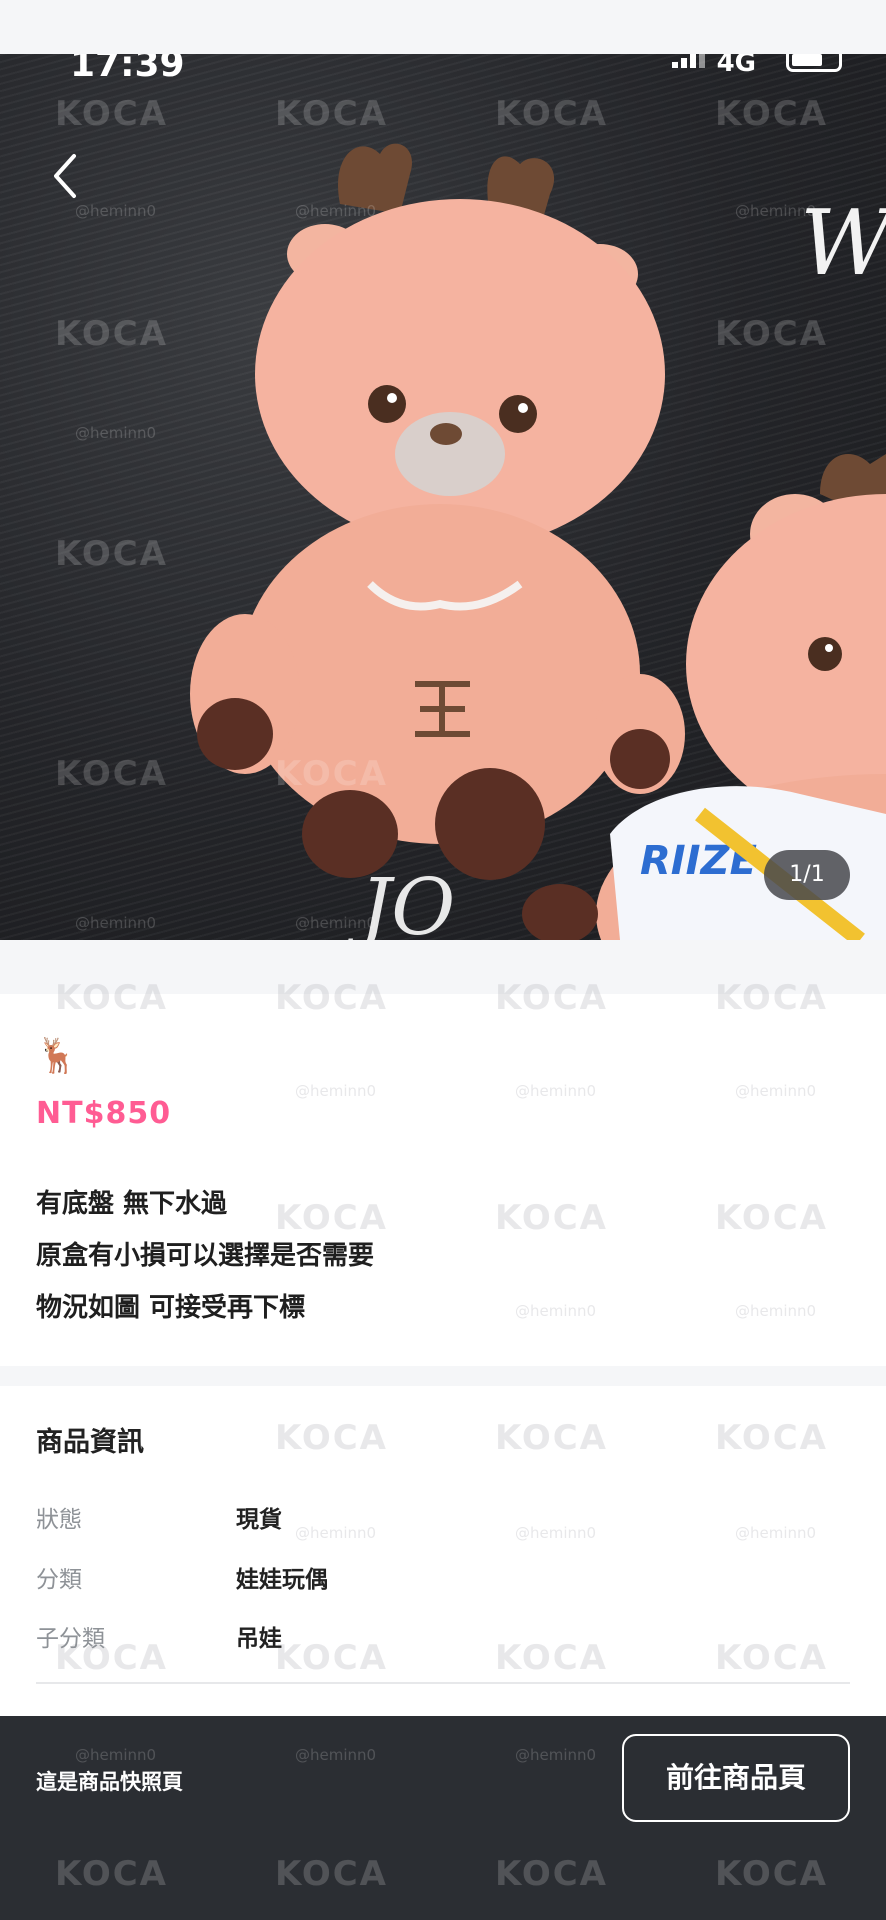 This screenshot has width=886, height=1920. I want to click on chevron-left-icon, so click(65, 176).